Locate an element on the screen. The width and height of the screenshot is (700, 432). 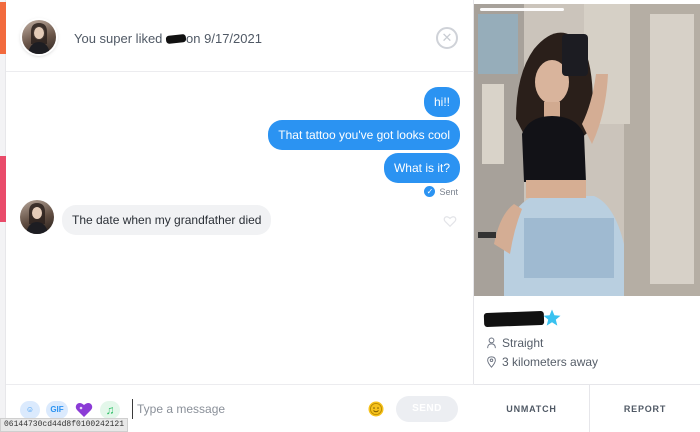
profile-actions: UNMATCH REPORT is located at coordinates (587, 408).